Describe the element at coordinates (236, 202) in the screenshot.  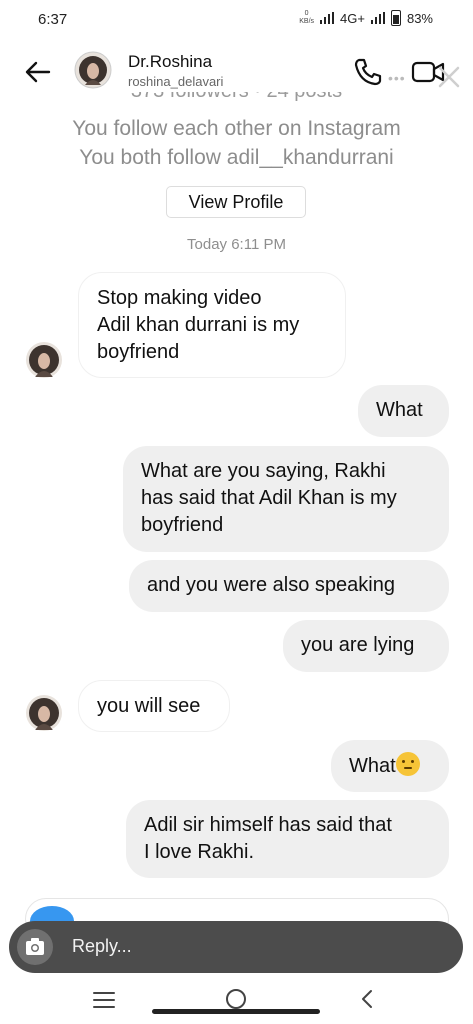
I see `view-profile-button: View Profile` at that location.